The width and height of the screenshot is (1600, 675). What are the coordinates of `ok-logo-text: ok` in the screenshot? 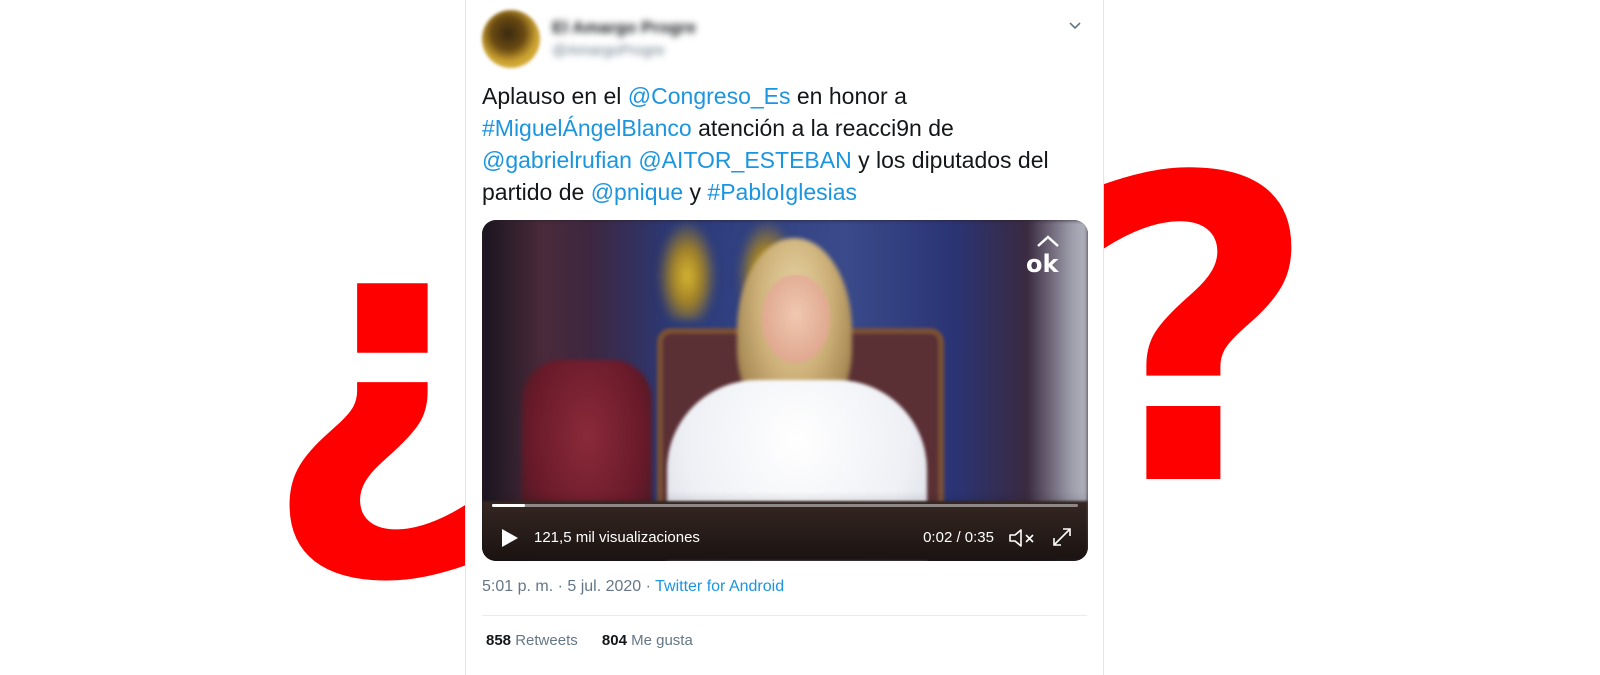 It's located at (1042, 263).